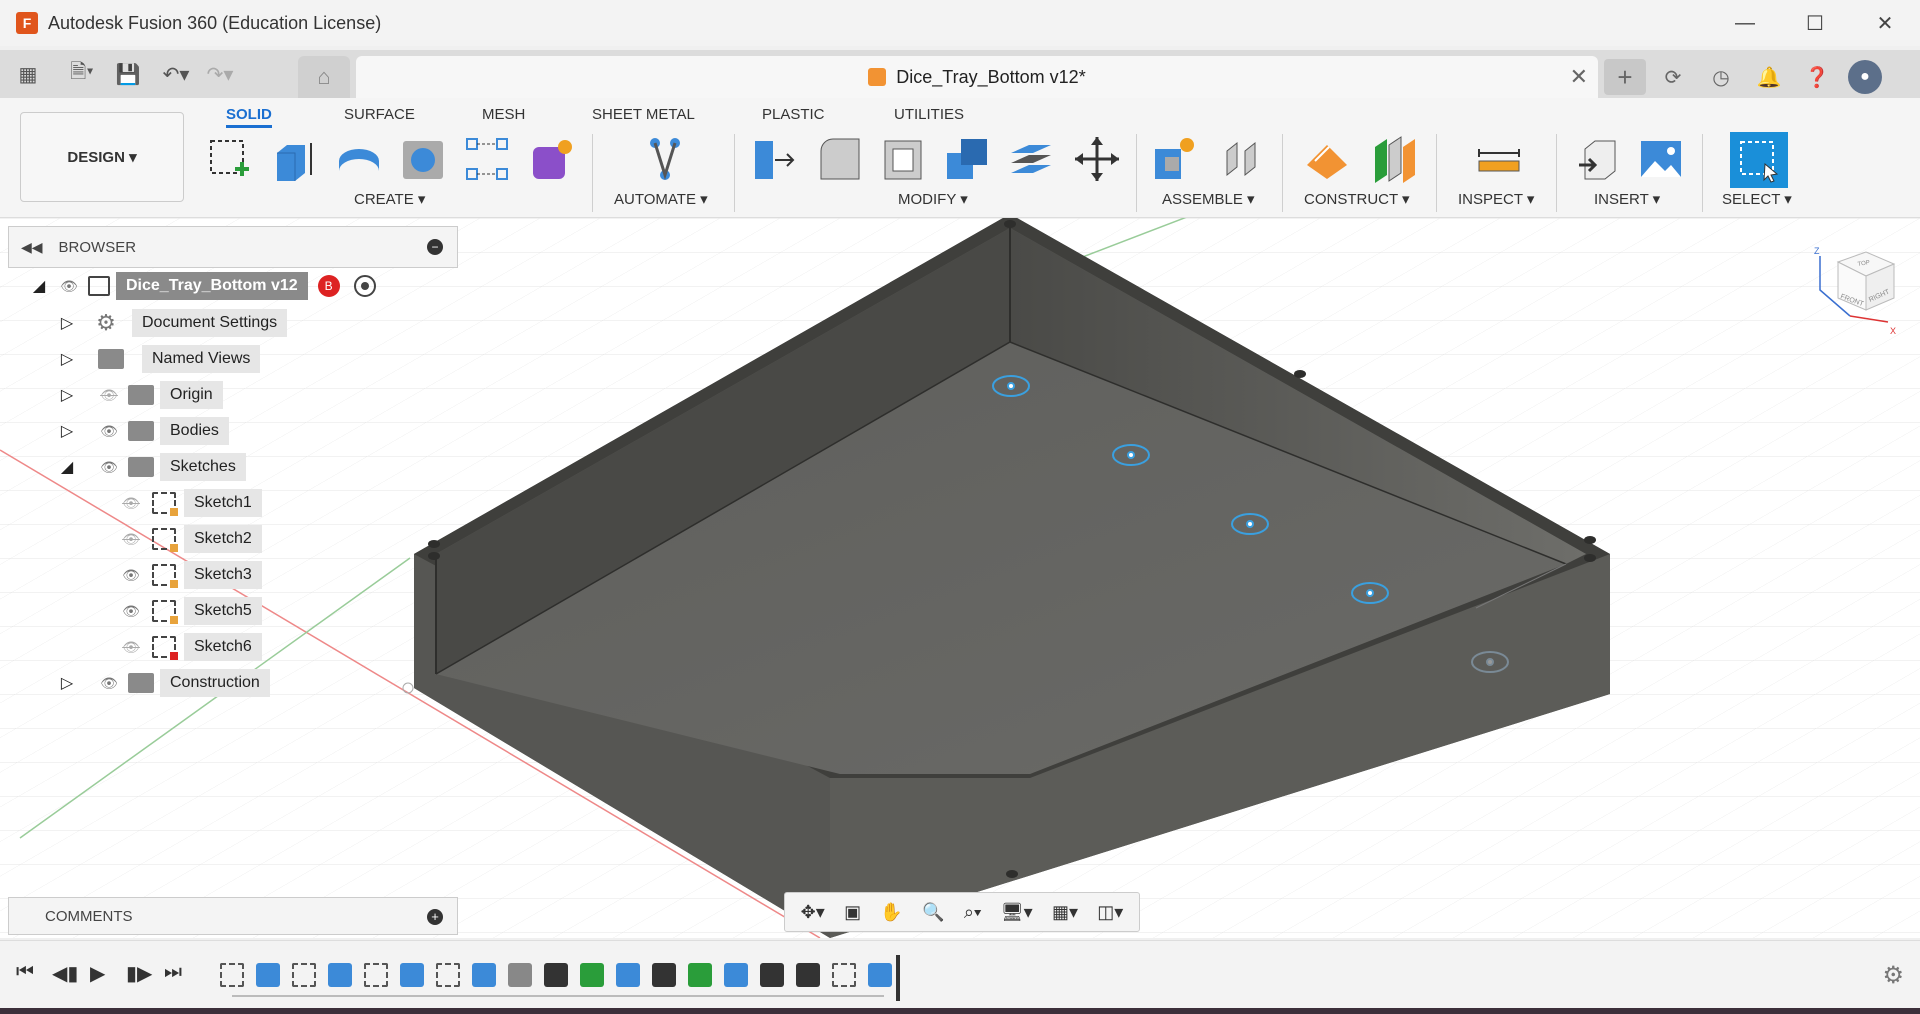  What do you see at coordinates (293, 159) in the screenshot?
I see `extrude-icon` at bounding box center [293, 159].